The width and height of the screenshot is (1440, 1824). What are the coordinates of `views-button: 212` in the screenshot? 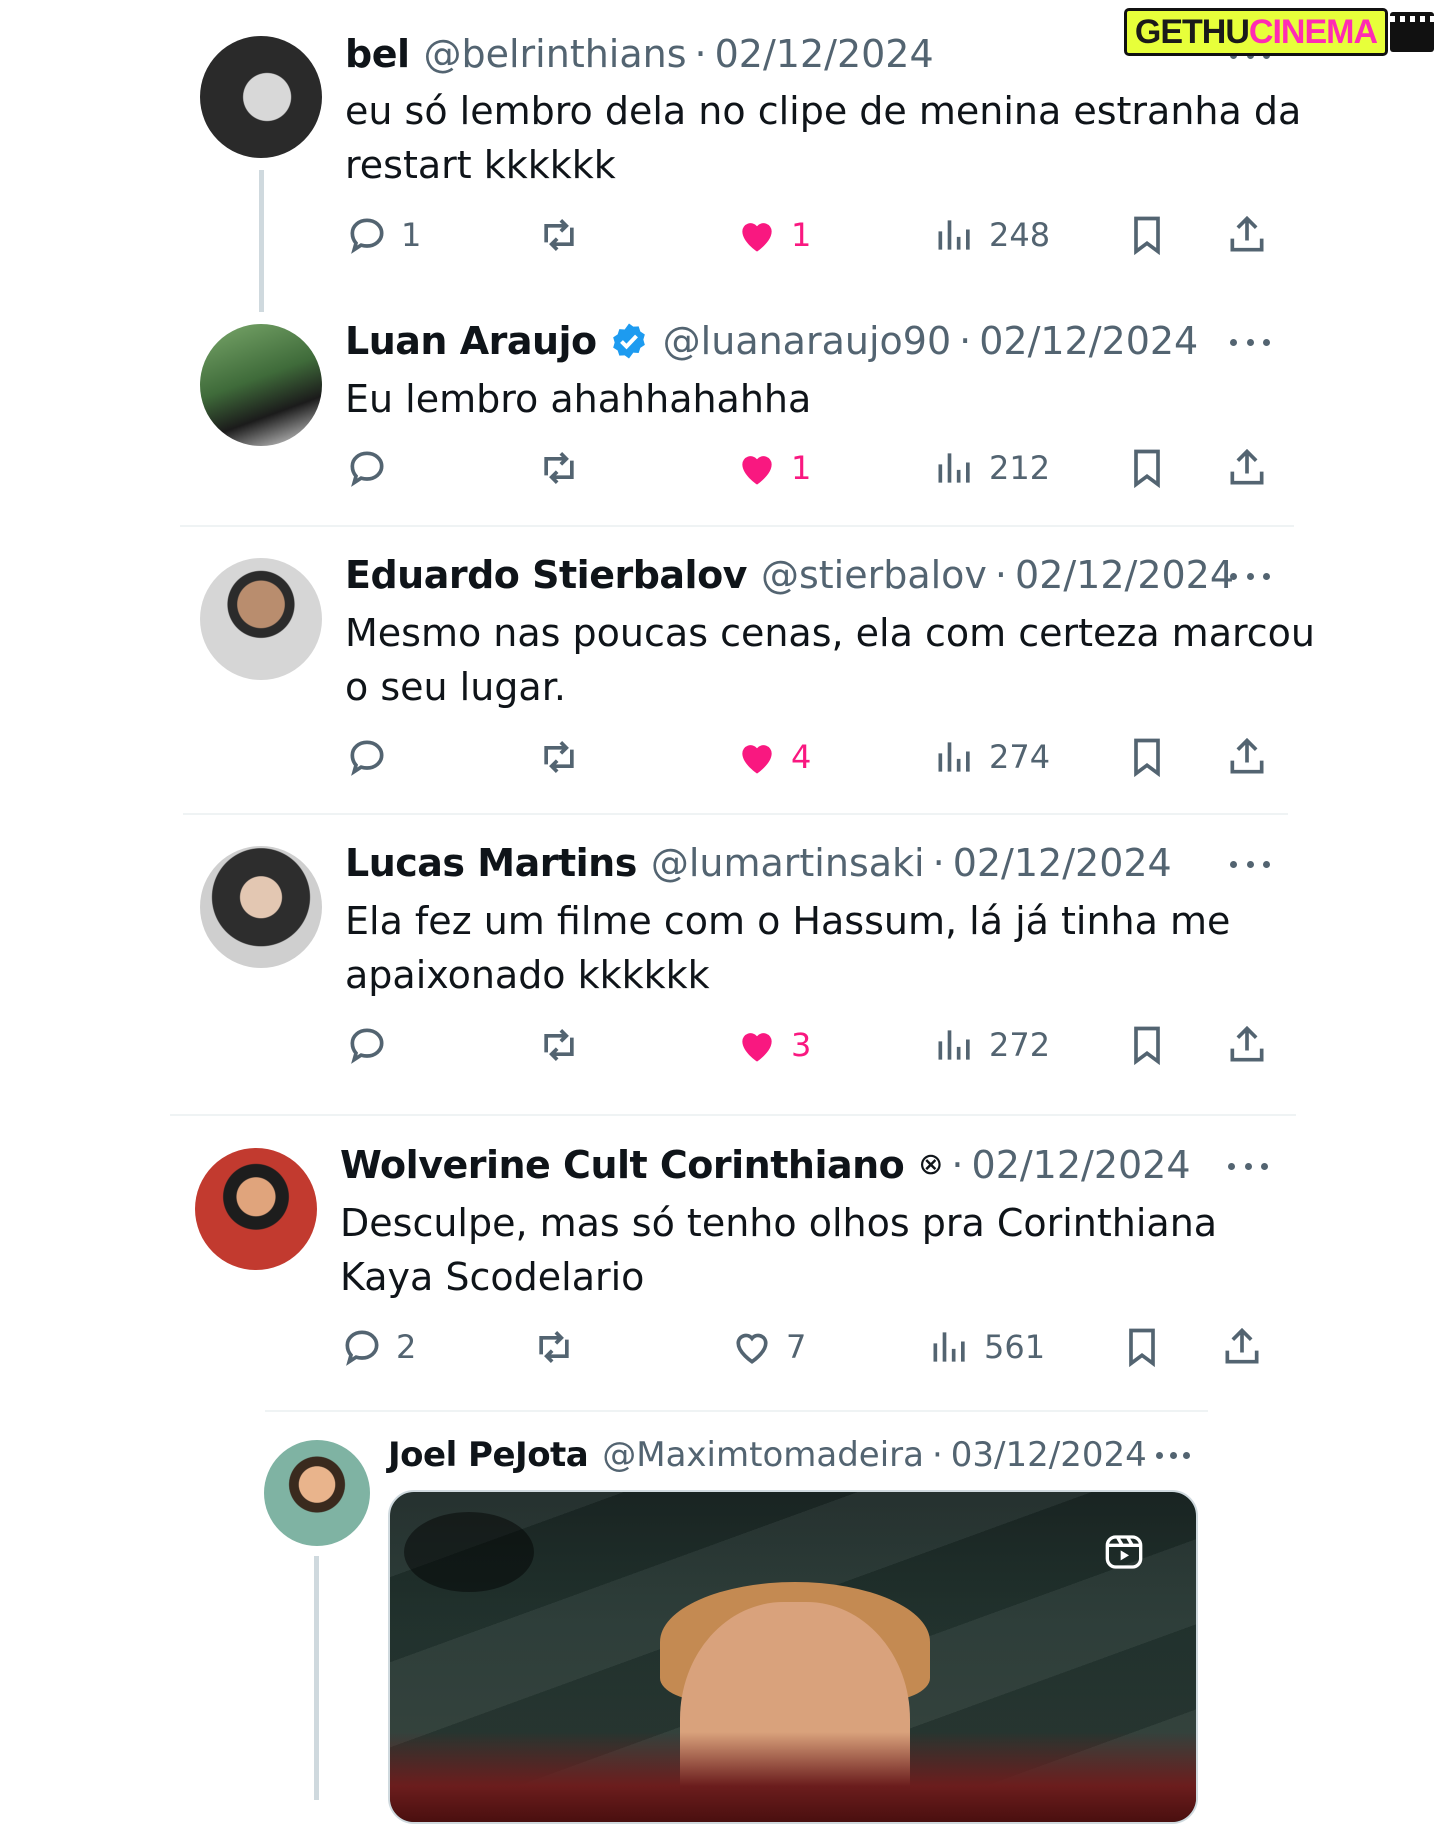 It's located at (991, 468).